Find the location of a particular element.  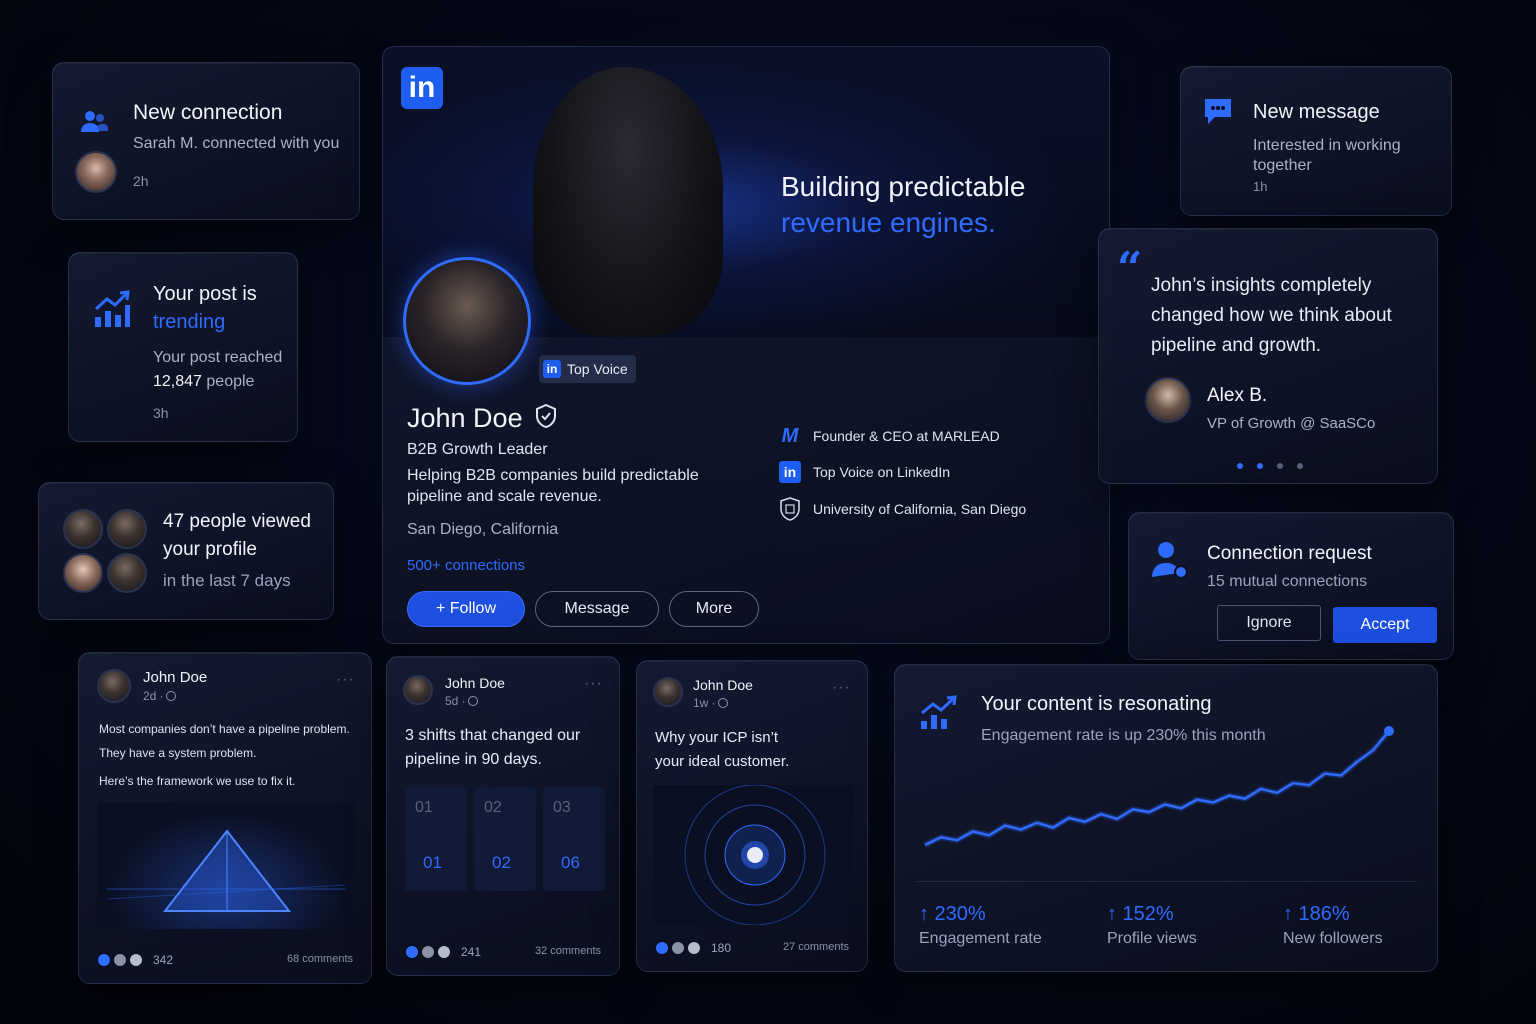

step-number: 01 is located at coordinates (424, 807).